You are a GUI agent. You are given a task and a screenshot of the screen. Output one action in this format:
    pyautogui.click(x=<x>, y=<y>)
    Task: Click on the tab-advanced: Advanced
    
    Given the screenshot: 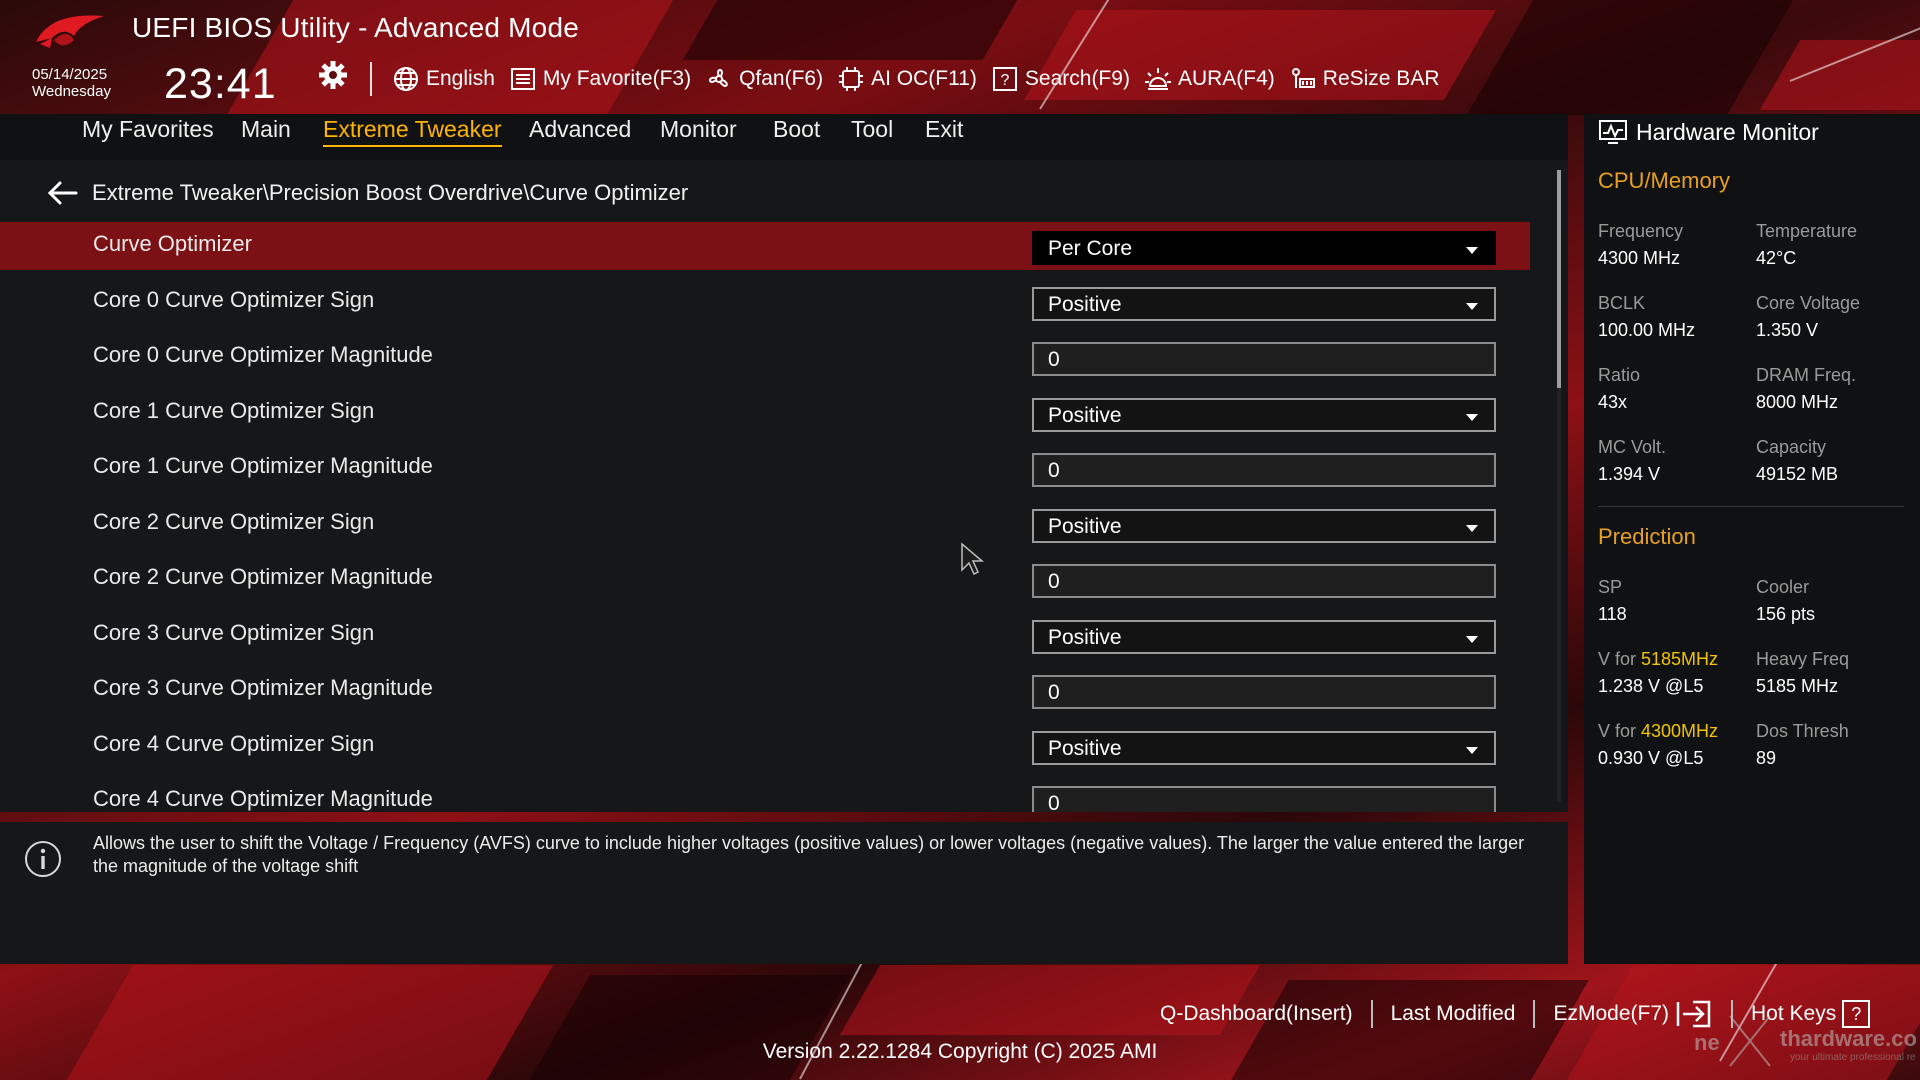 What is the action you would take?
    pyautogui.click(x=580, y=130)
    